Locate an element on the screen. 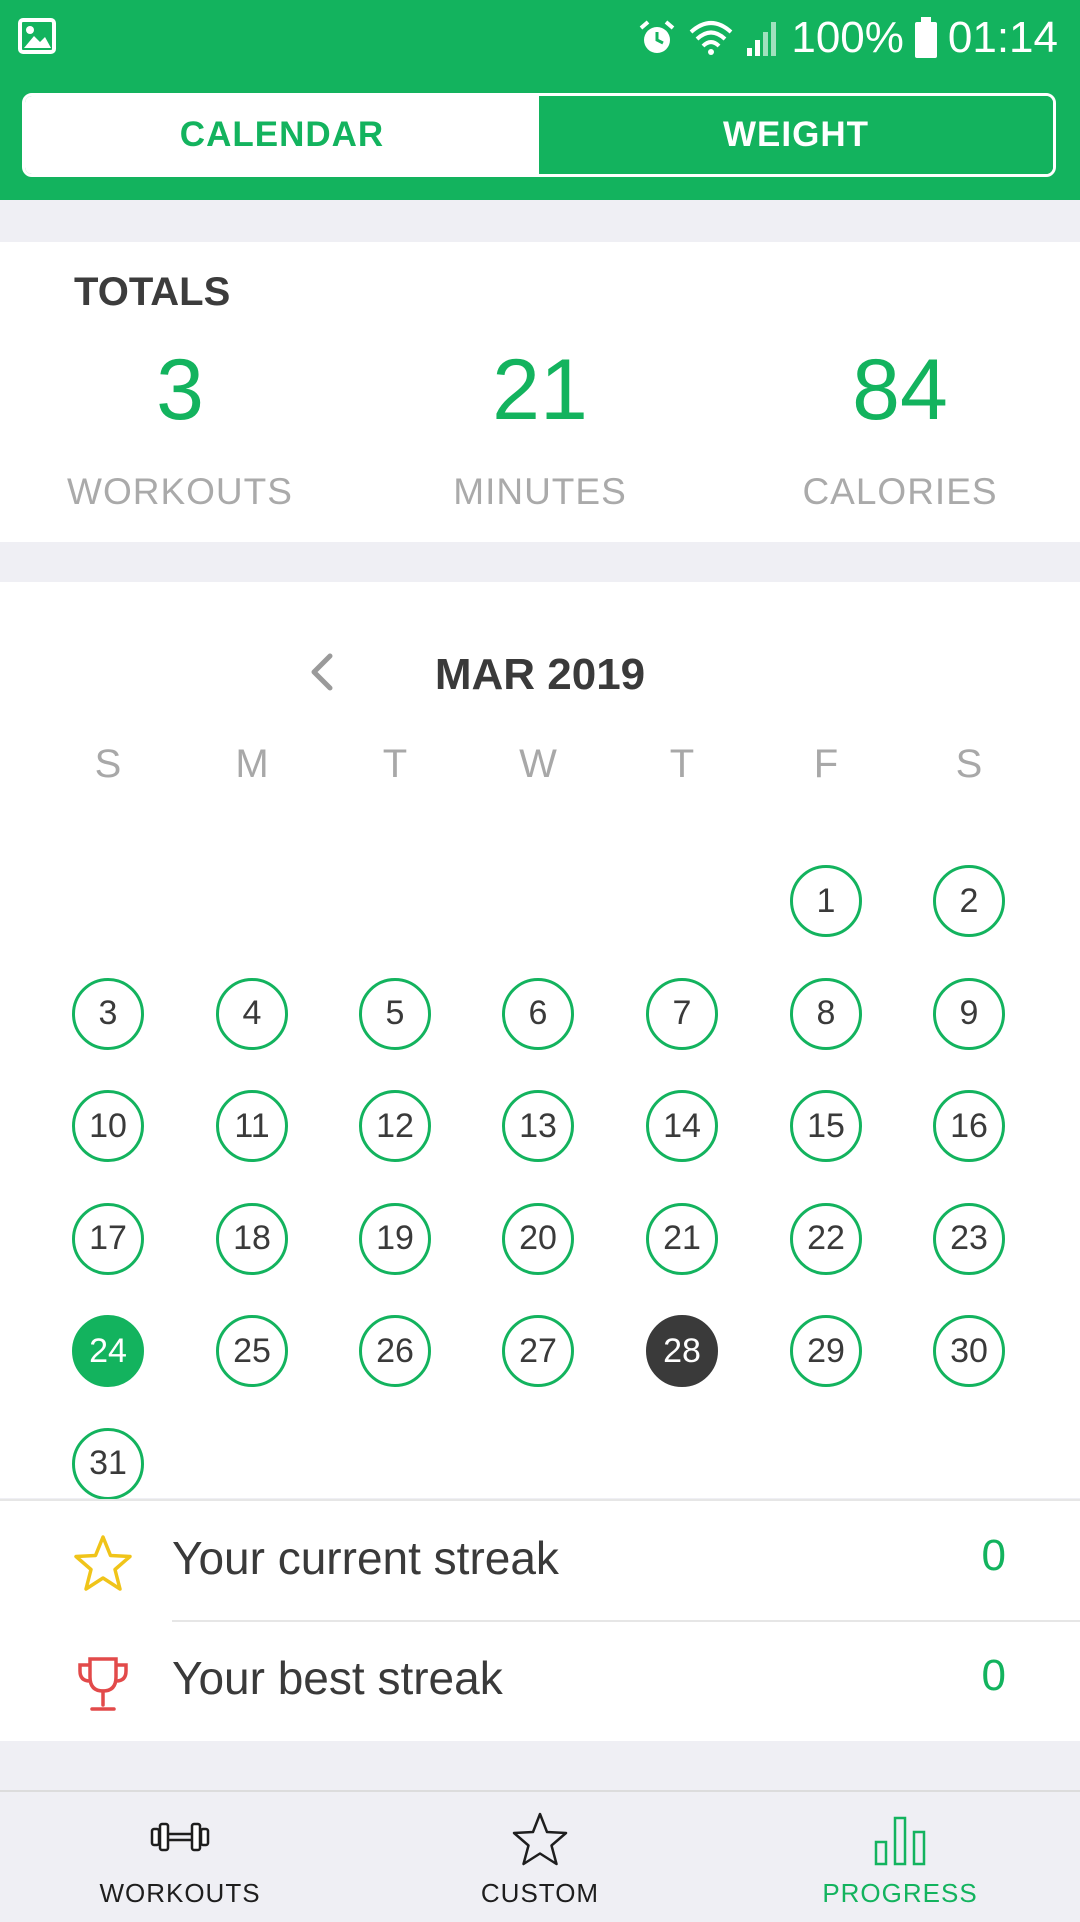  totals-title: TOTALS is located at coordinates (152, 292).